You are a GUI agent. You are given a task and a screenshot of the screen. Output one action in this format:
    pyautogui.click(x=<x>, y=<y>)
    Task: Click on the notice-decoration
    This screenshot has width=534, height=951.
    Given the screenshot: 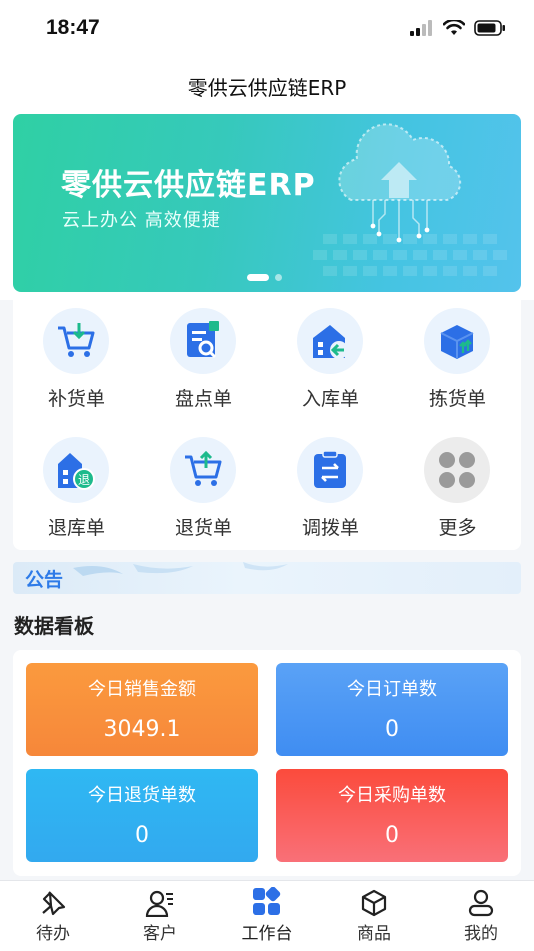 What is the action you would take?
    pyautogui.click(x=180, y=569)
    